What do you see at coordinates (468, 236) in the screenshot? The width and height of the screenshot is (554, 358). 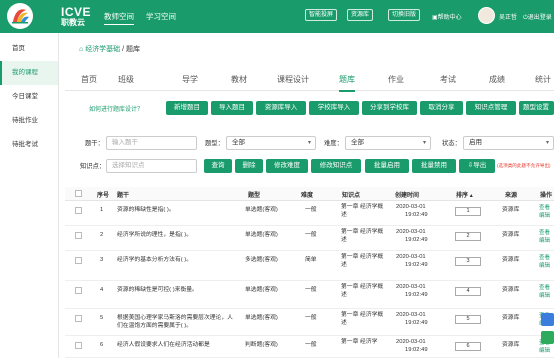 I see `row-sort-input: 2` at bounding box center [468, 236].